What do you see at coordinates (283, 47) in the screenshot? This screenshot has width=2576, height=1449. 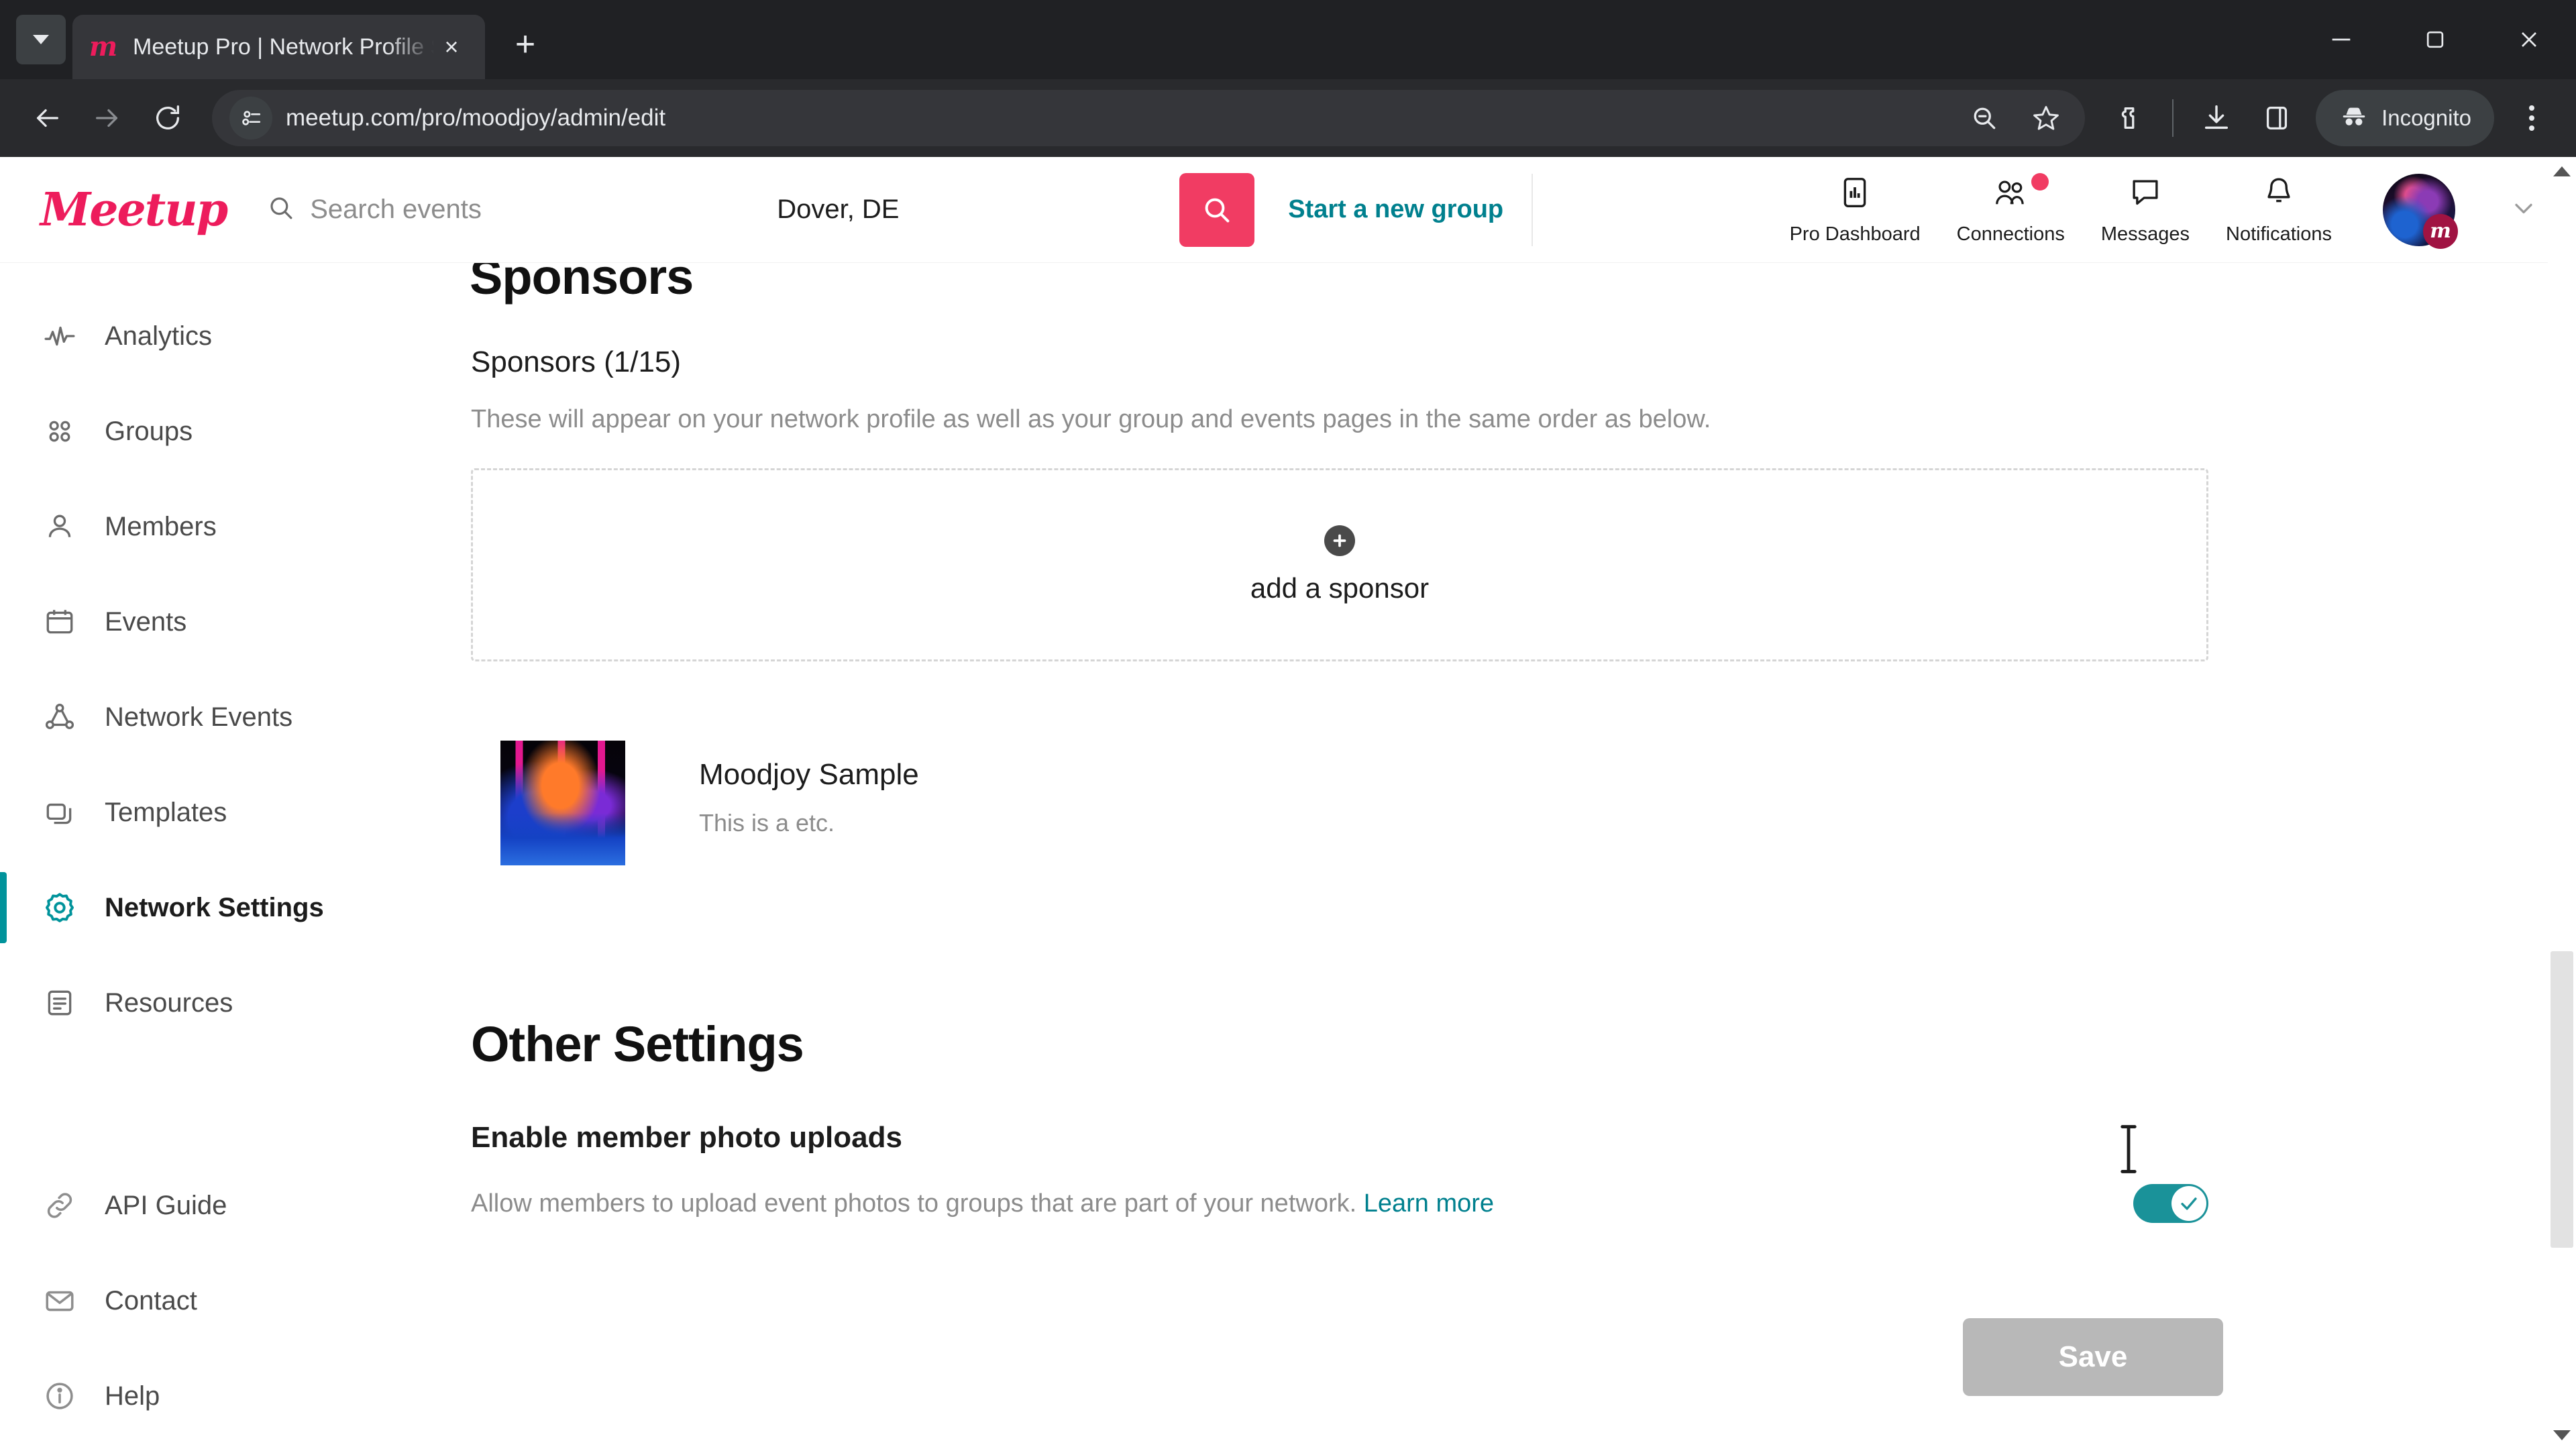 I see `tab-title: Meetup Pro | Network Profile S` at bounding box center [283, 47].